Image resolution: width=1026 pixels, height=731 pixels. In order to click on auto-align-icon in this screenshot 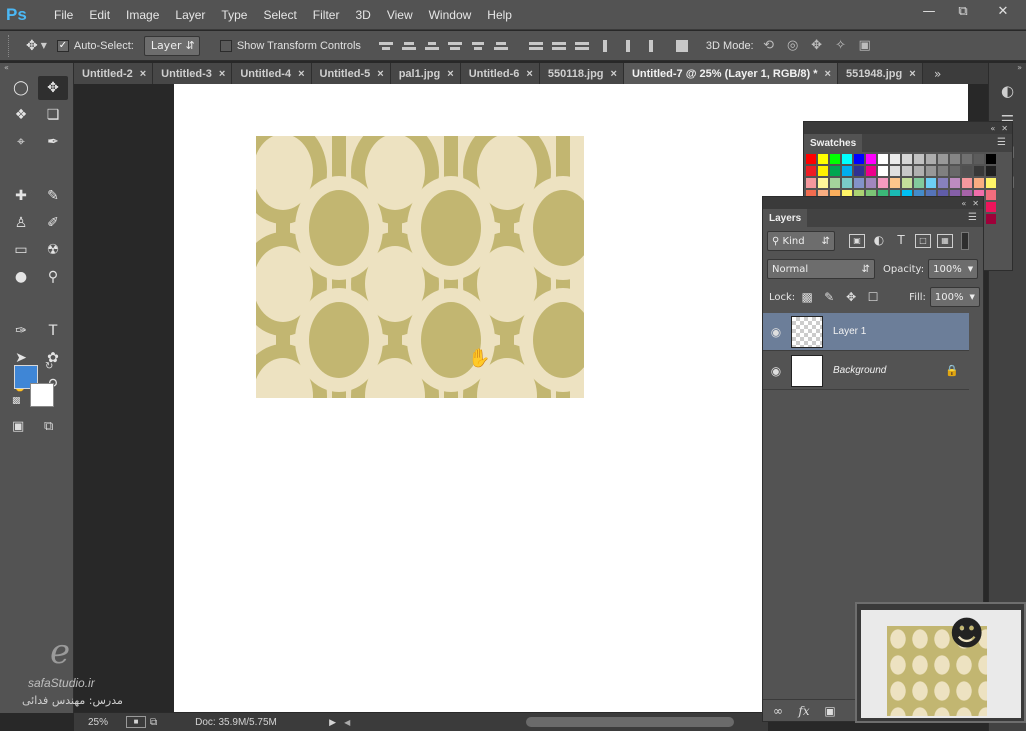, I will do `click(682, 46)`.